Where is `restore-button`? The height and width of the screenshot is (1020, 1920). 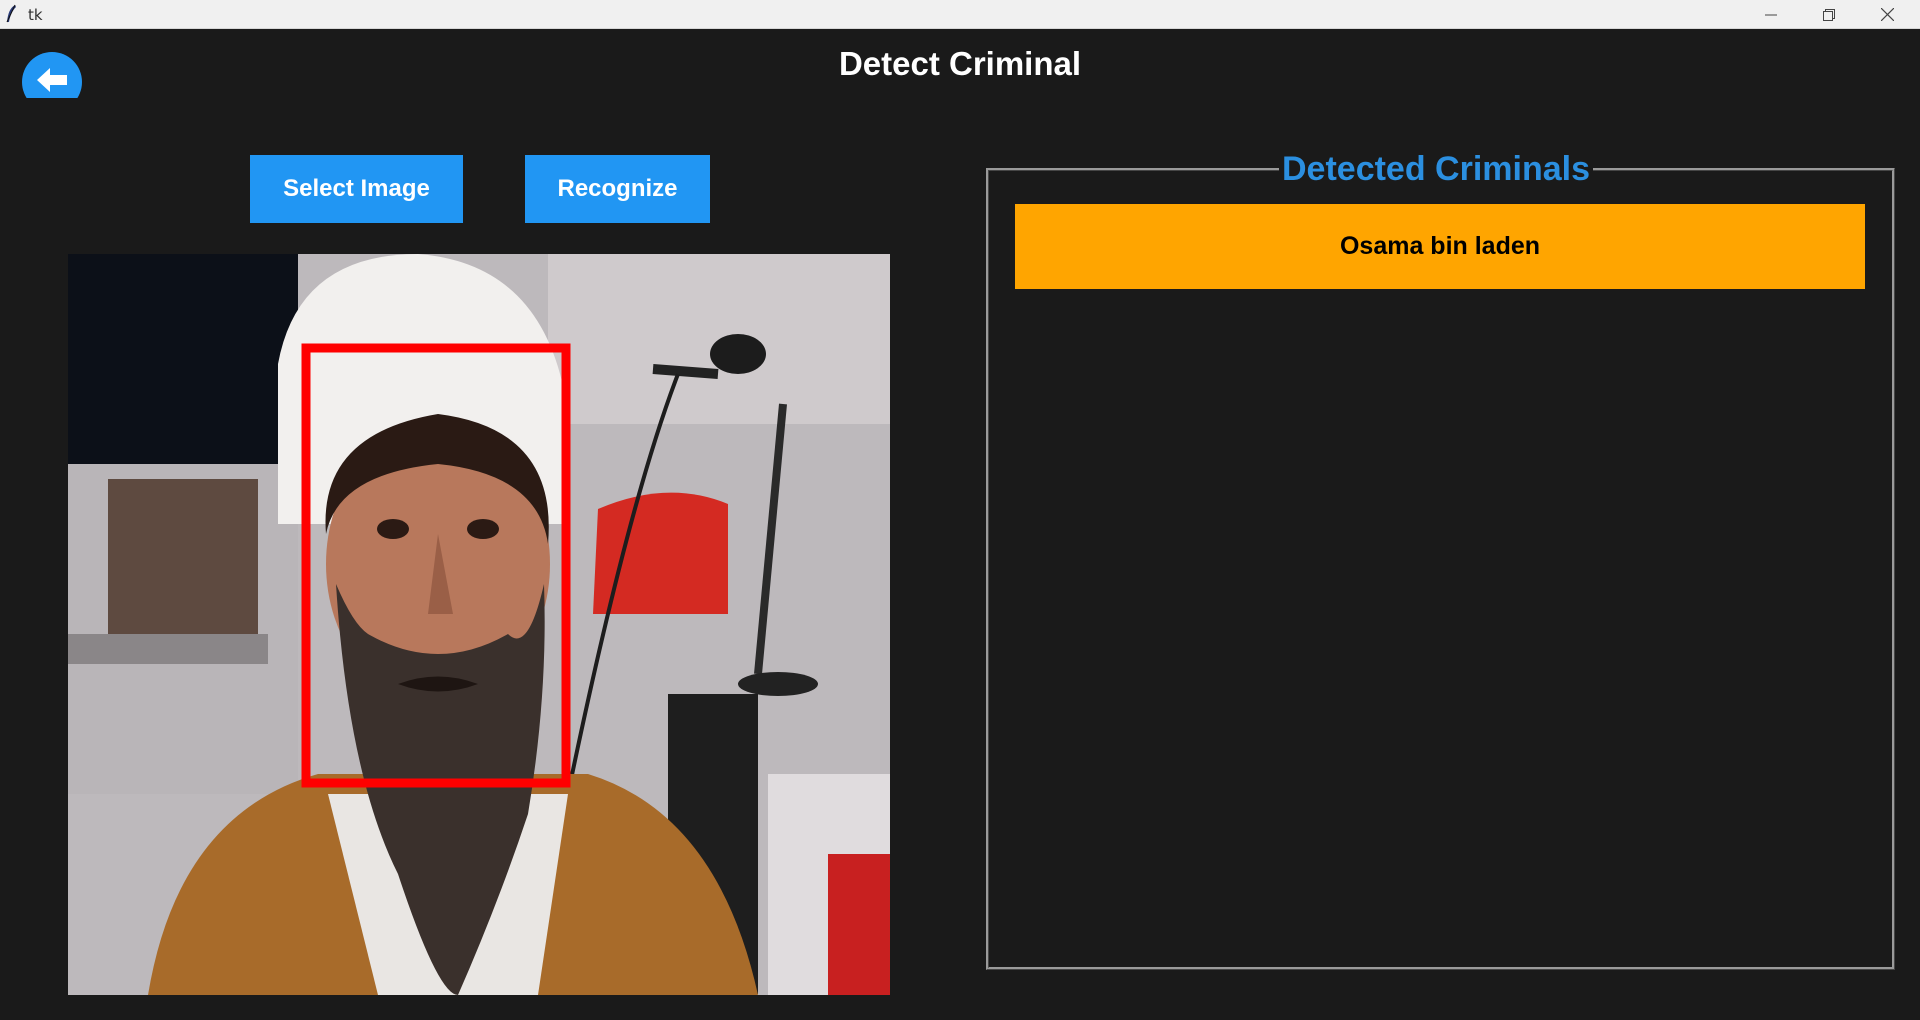 restore-button is located at coordinates (1829, 14).